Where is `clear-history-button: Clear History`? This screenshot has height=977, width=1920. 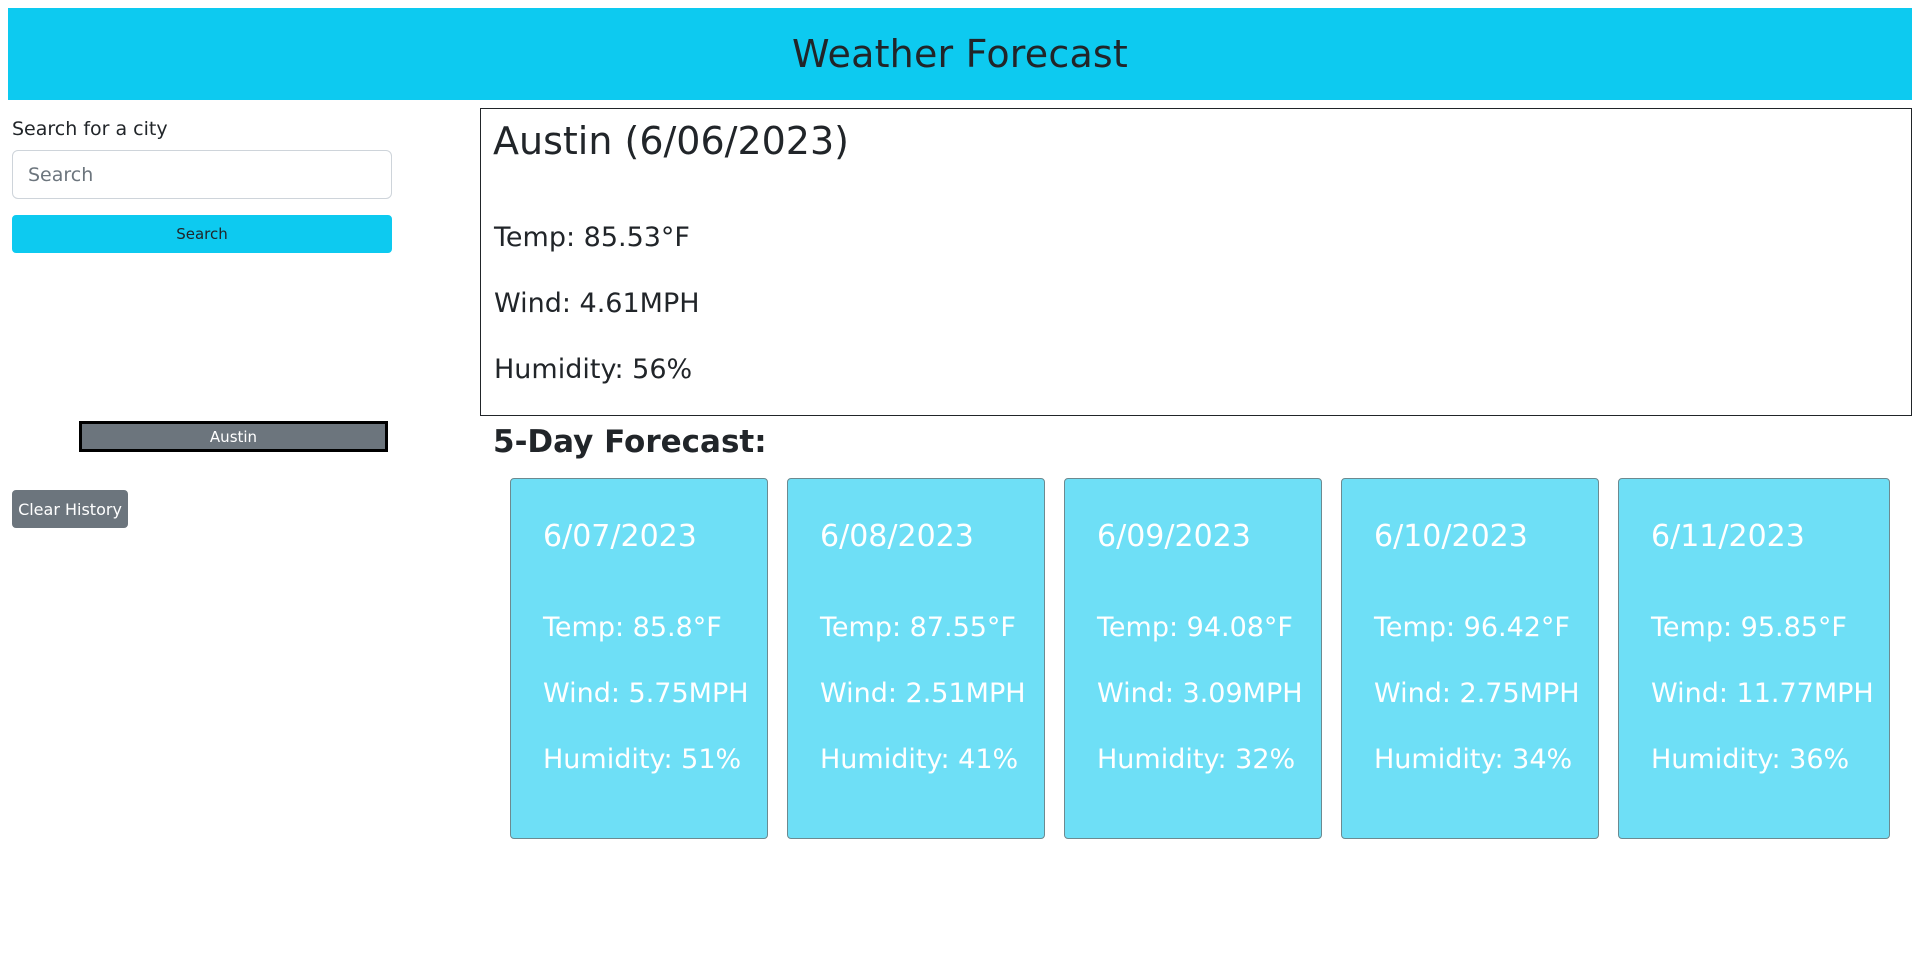 clear-history-button: Clear History is located at coordinates (70, 509).